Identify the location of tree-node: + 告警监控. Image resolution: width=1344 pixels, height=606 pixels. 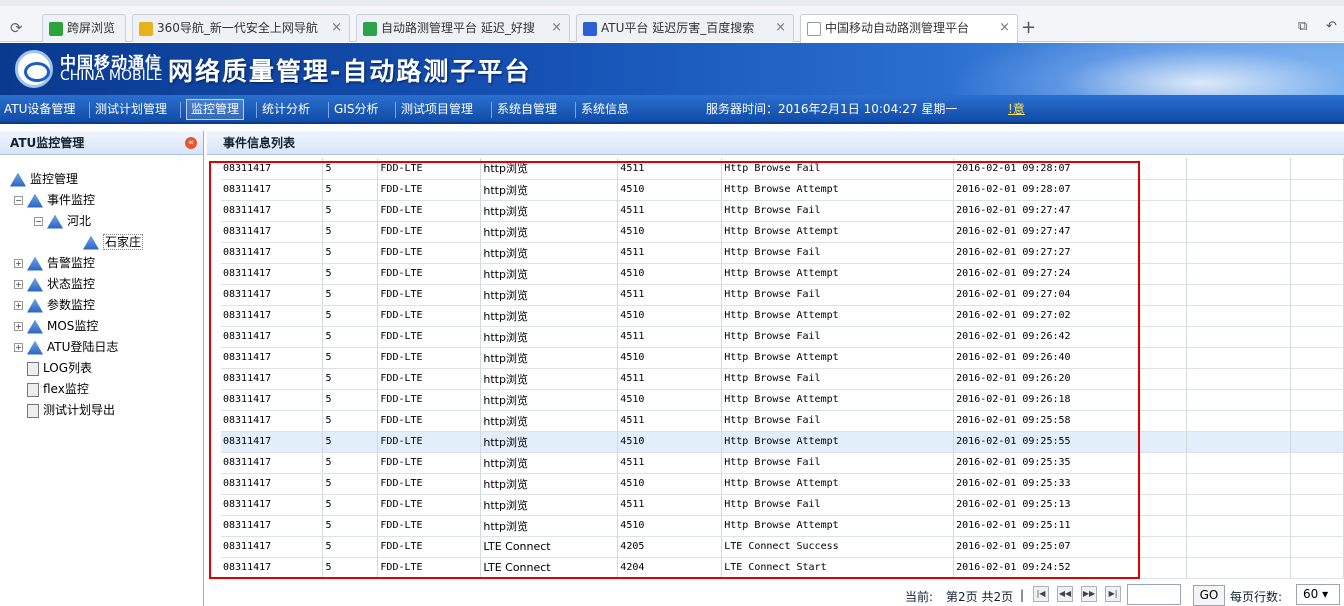
(54, 263).